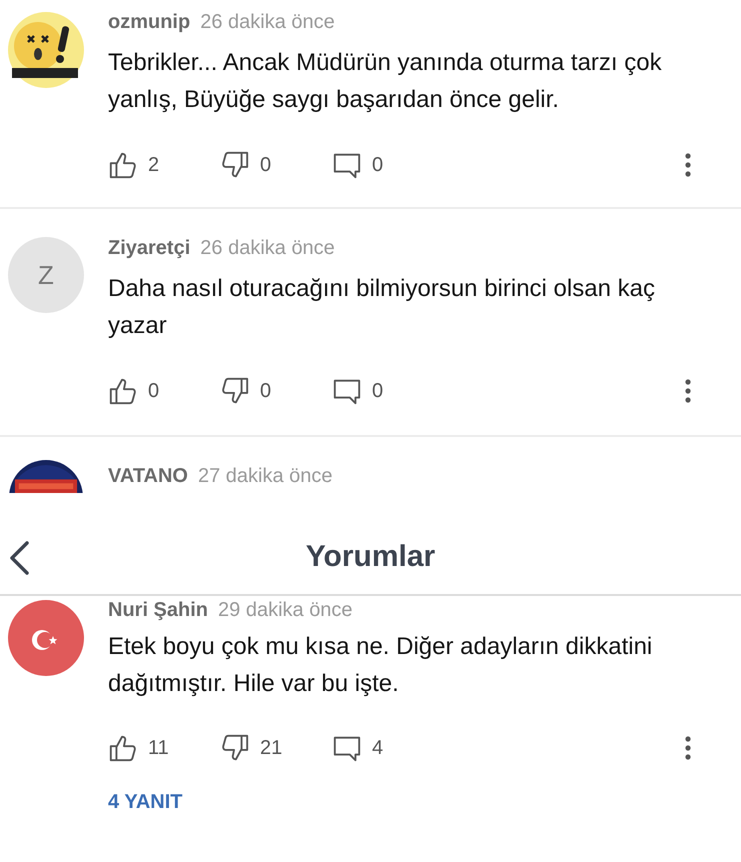  Describe the element at coordinates (271, 748) in the screenshot. I see `dislike-count: 21` at that location.